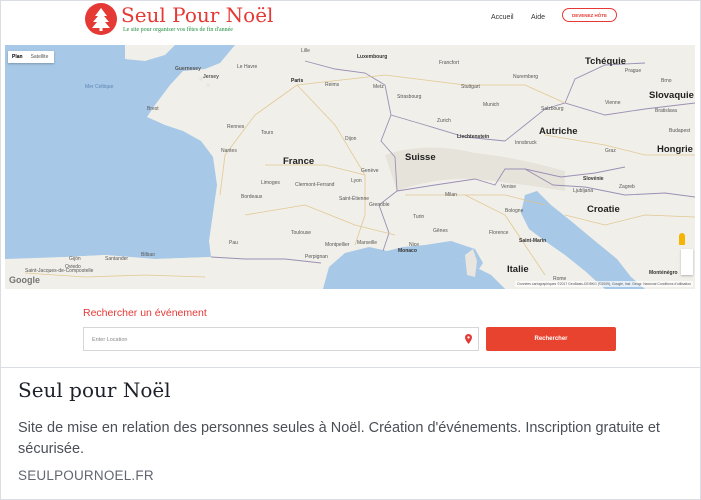 This screenshot has height=500, width=701. I want to click on map-type-control: Plan Satellite, so click(31, 57).